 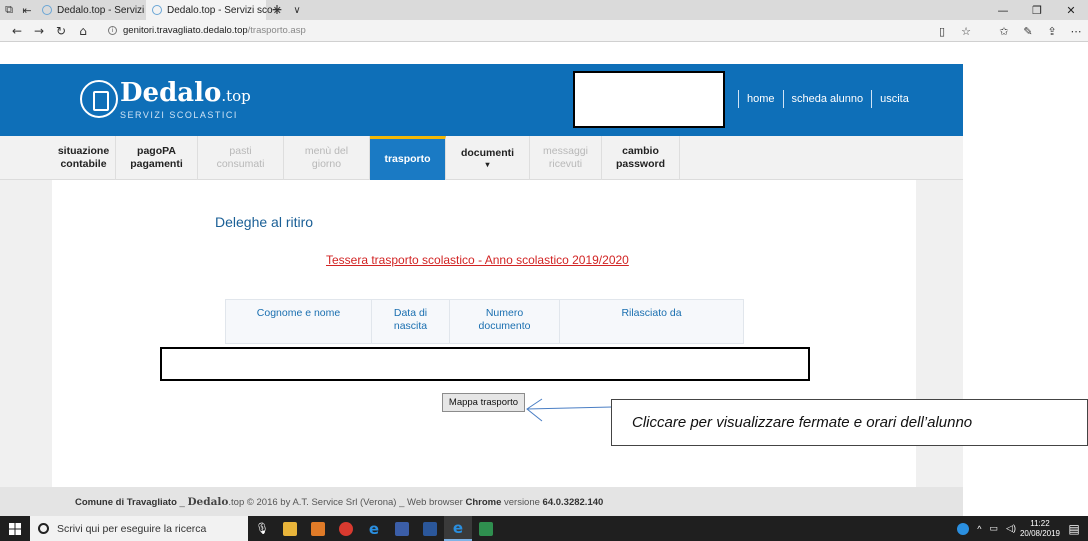 What do you see at coordinates (483, 402) in the screenshot?
I see `mappa-trasporto-button: Mappa trasporto` at bounding box center [483, 402].